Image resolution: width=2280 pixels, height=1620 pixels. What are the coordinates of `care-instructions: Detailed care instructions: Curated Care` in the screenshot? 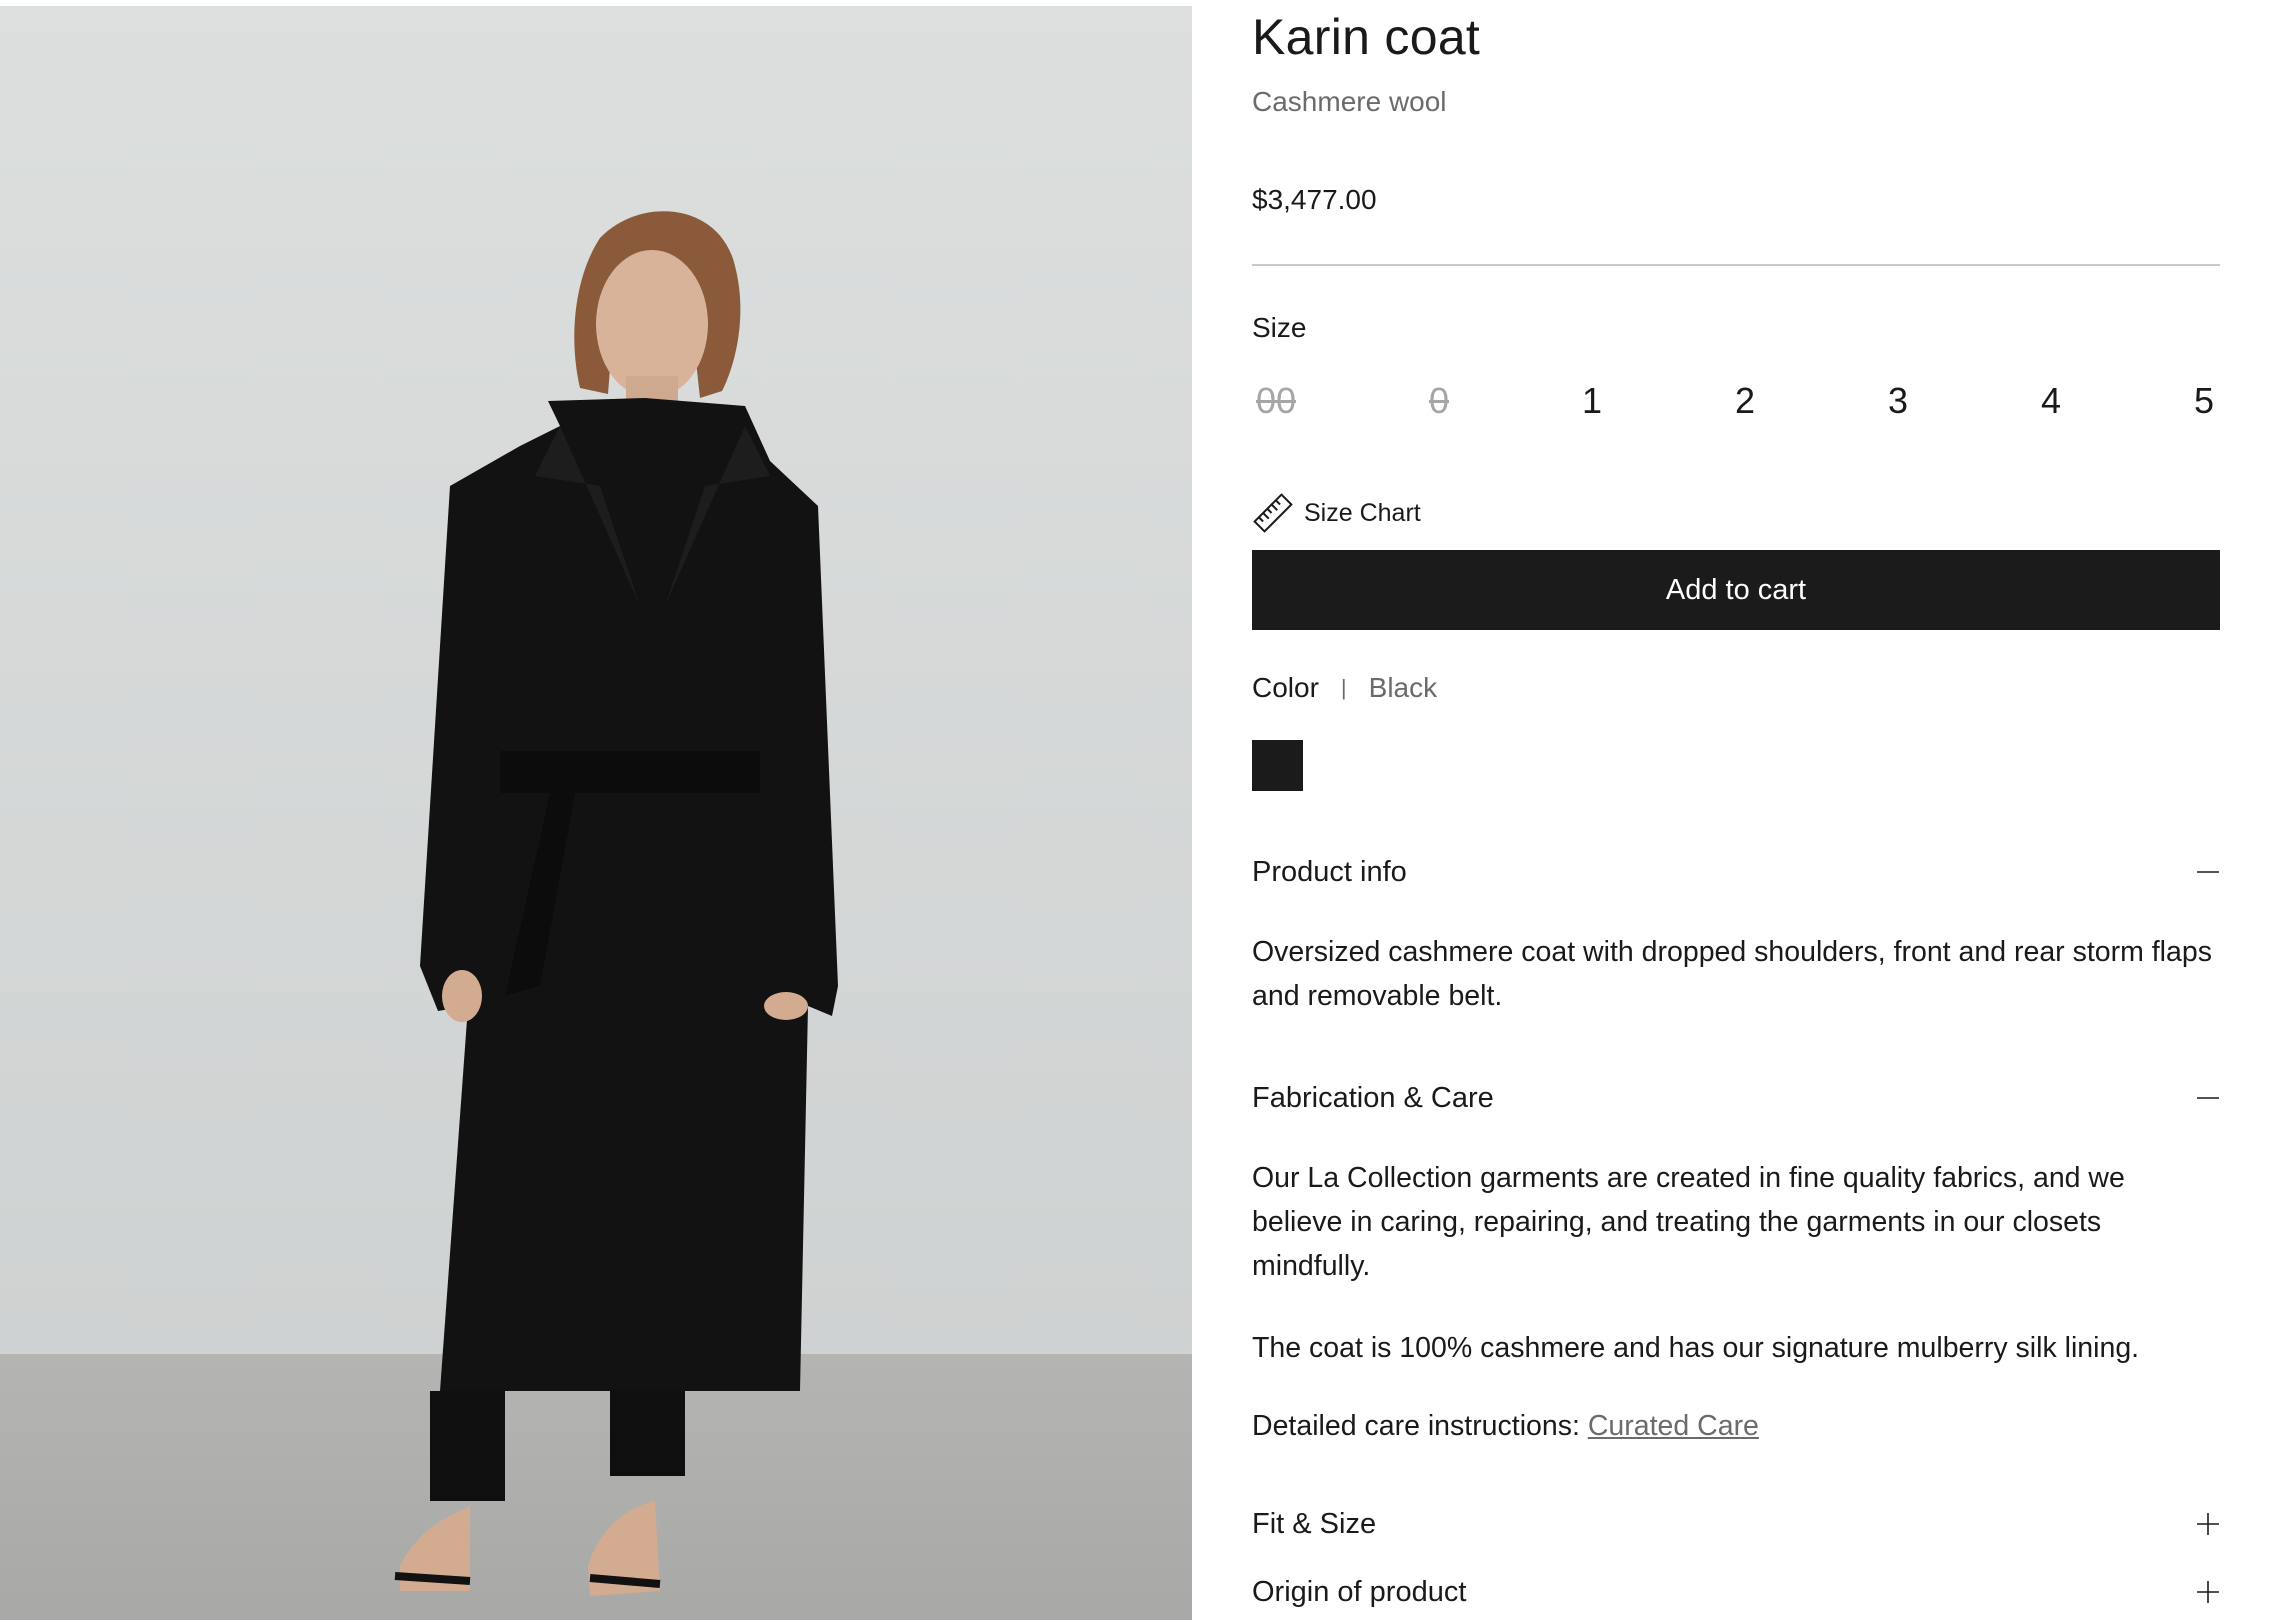 It's located at (1736, 1426).